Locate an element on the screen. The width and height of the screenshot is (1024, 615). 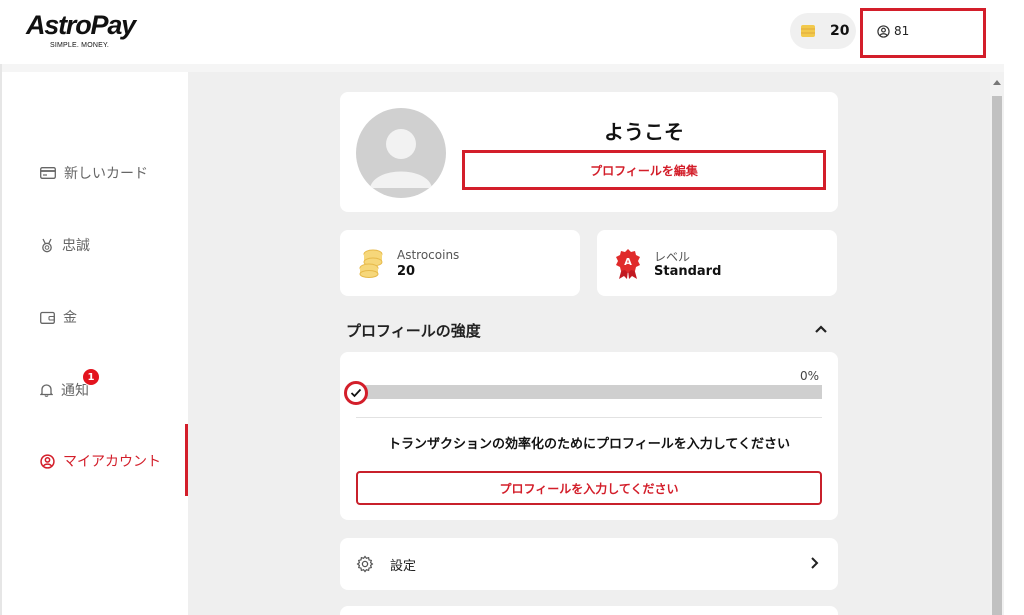
level-label: レベル is located at coordinates (672, 257).